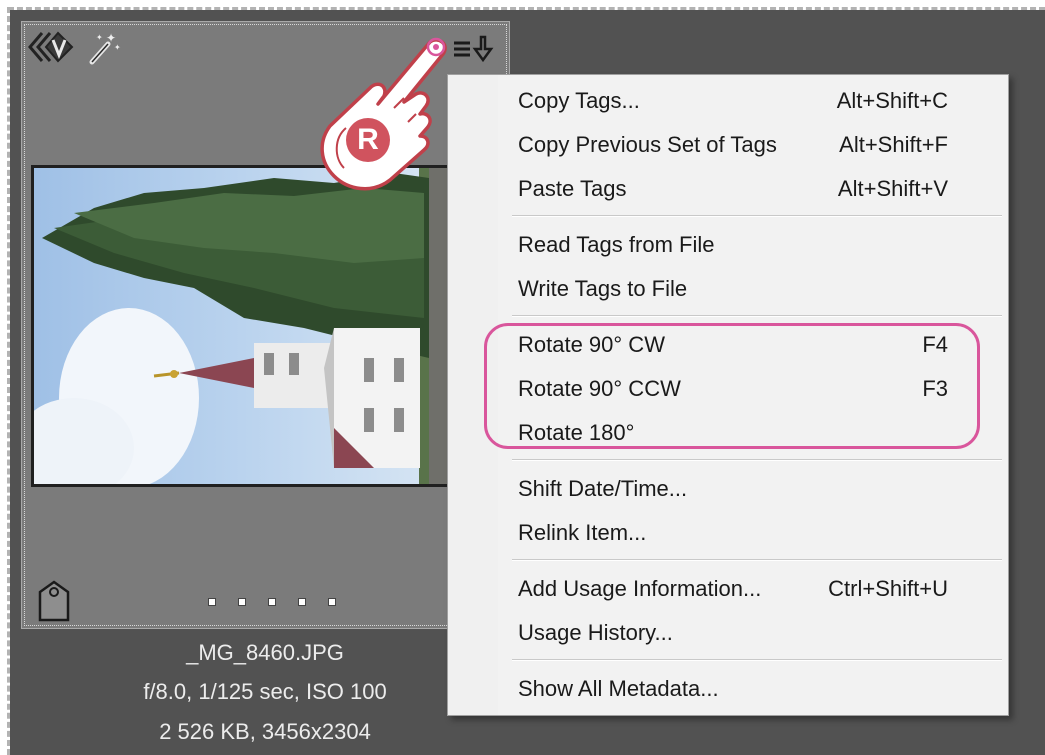 The image size is (1045, 755). I want to click on menu-item-paste-tags: Paste Tags Alt+Shift+V, so click(733, 189).